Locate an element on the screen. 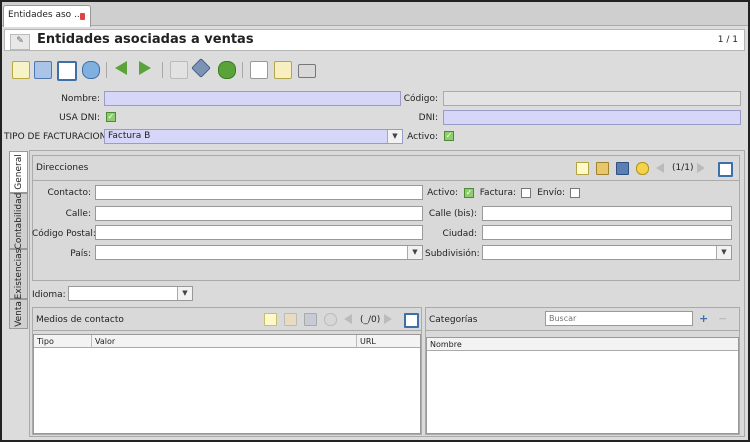  dir-activo-checkbox: ✓ is located at coordinates (469, 193).